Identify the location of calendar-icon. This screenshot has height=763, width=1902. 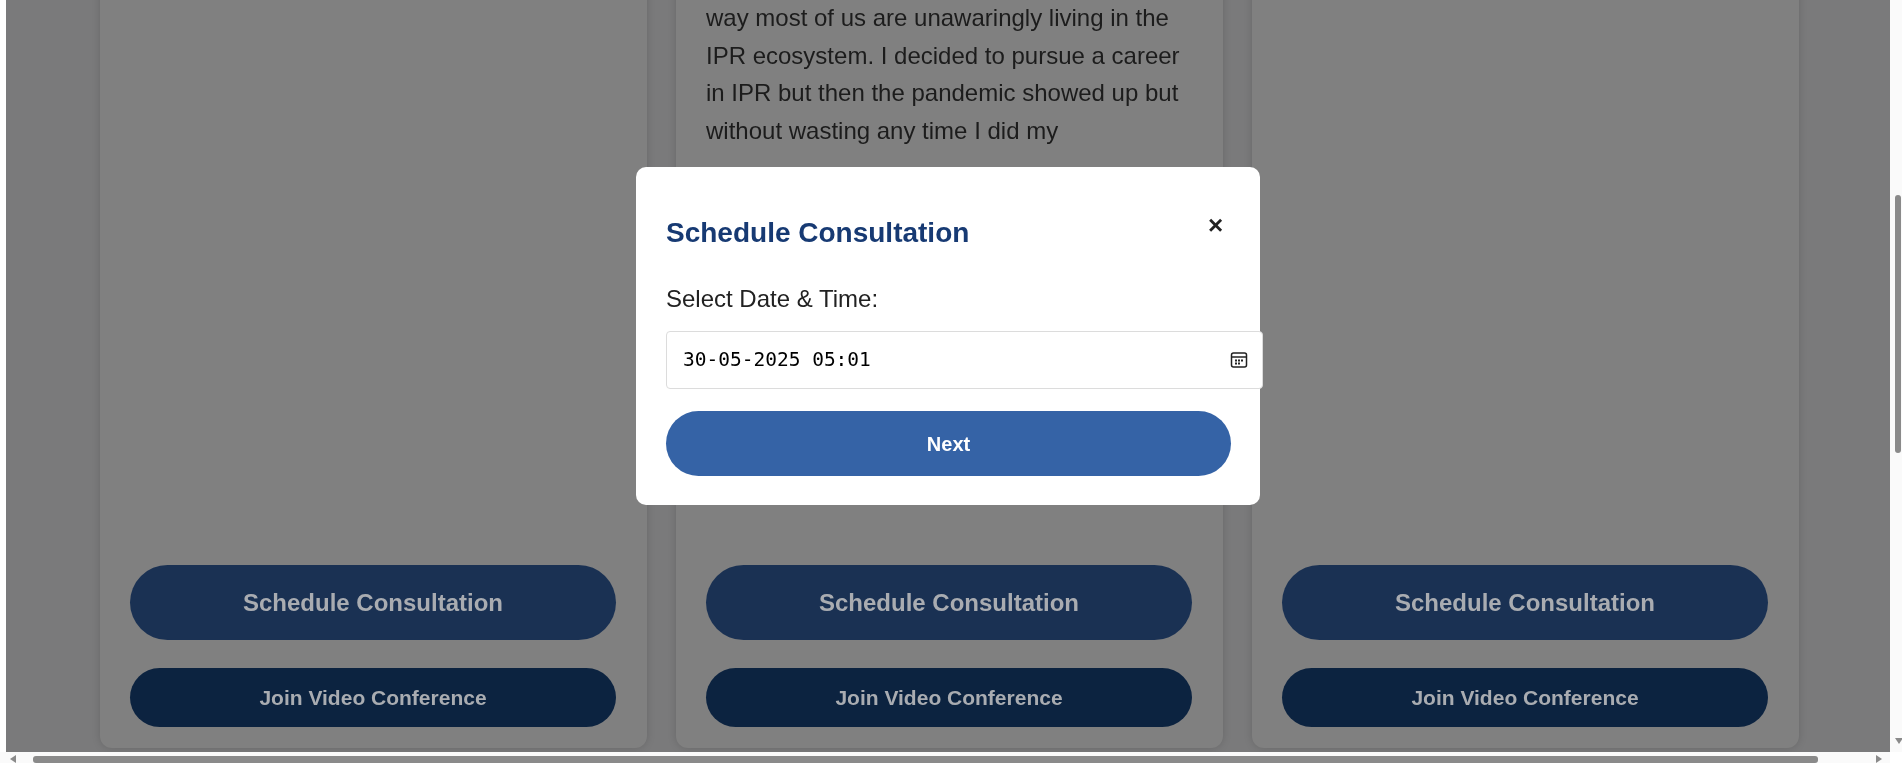
(1239, 360).